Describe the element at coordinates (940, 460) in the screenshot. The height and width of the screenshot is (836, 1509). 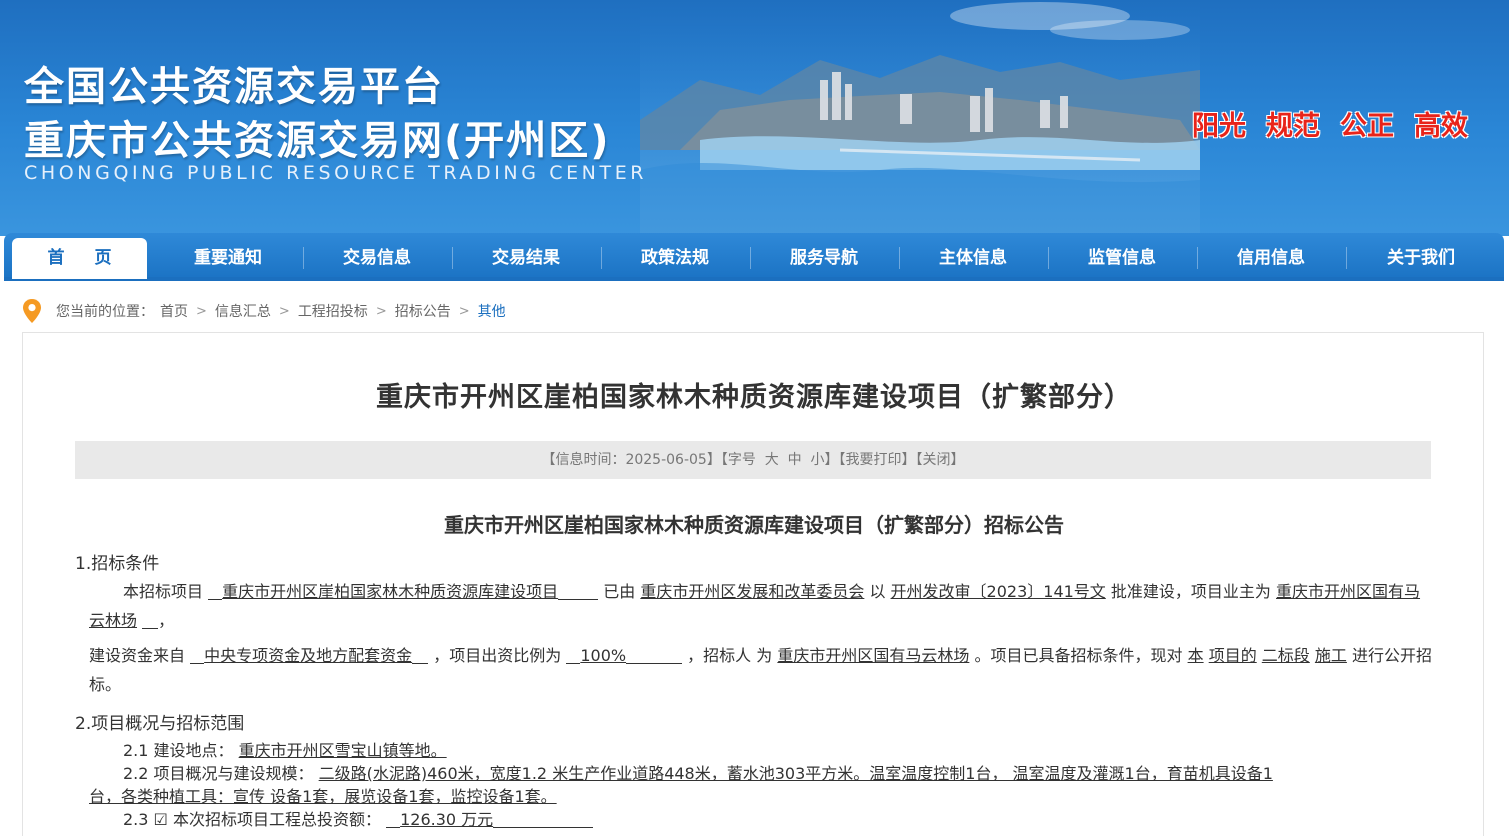
I see `close-button: 【关闭】` at that location.